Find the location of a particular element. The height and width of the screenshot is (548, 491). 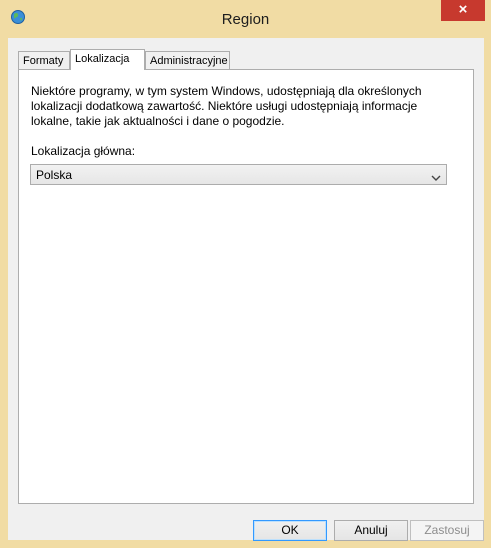

close-button: × is located at coordinates (463, 10).